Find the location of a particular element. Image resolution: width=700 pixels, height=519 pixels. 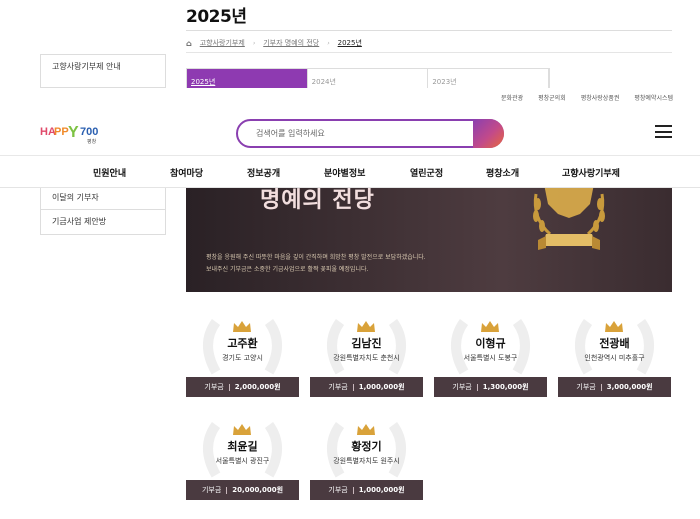

donor-region: 서울특별시 광진구 is located at coordinates (242, 461).